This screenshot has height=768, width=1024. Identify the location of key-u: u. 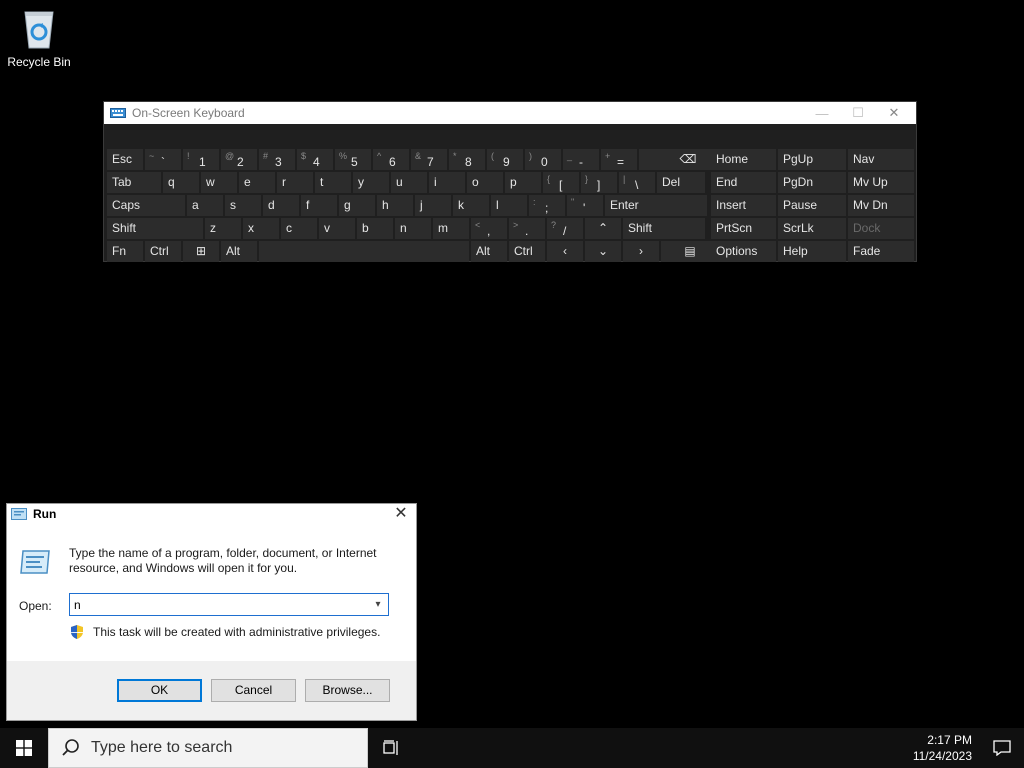
(409, 182).